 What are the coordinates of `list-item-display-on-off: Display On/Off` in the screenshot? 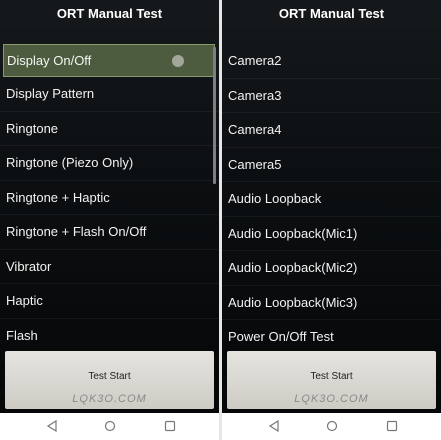 It's located at (109, 60).